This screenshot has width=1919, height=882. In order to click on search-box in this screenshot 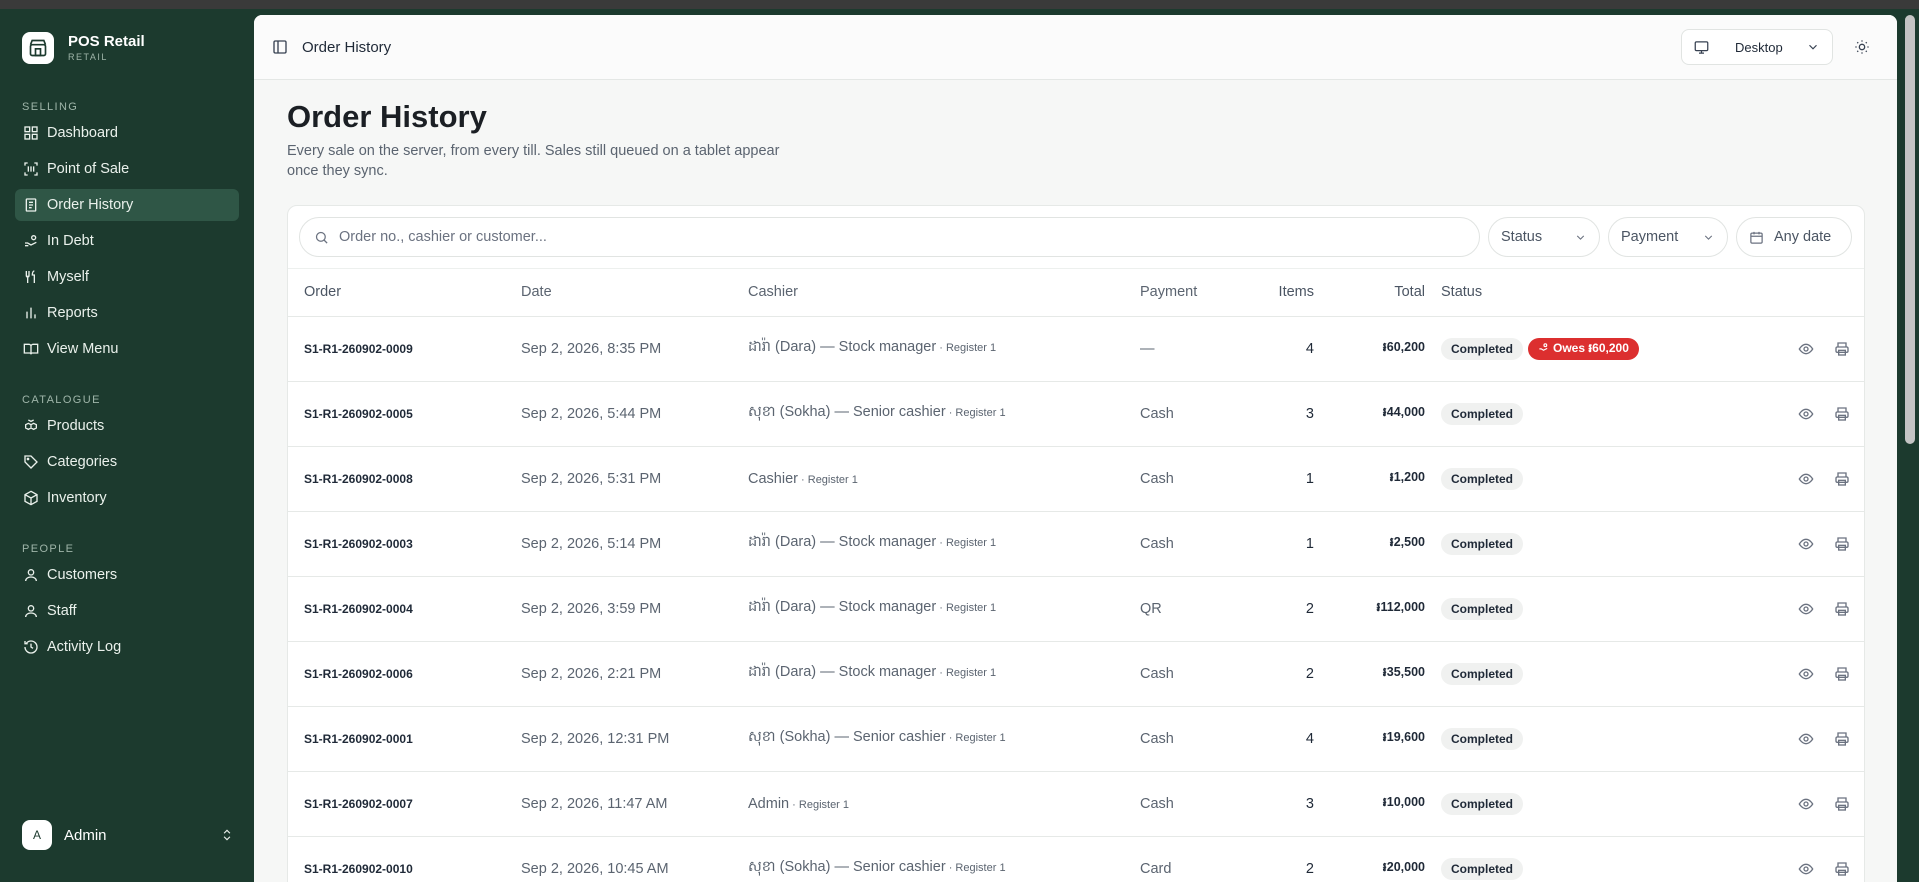, I will do `click(889, 237)`.